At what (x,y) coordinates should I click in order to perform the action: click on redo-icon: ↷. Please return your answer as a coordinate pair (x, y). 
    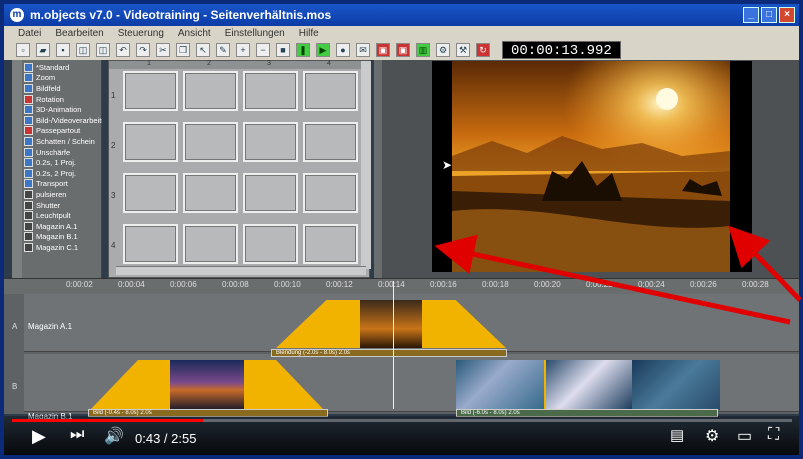
    Looking at the image, I should click on (143, 50).